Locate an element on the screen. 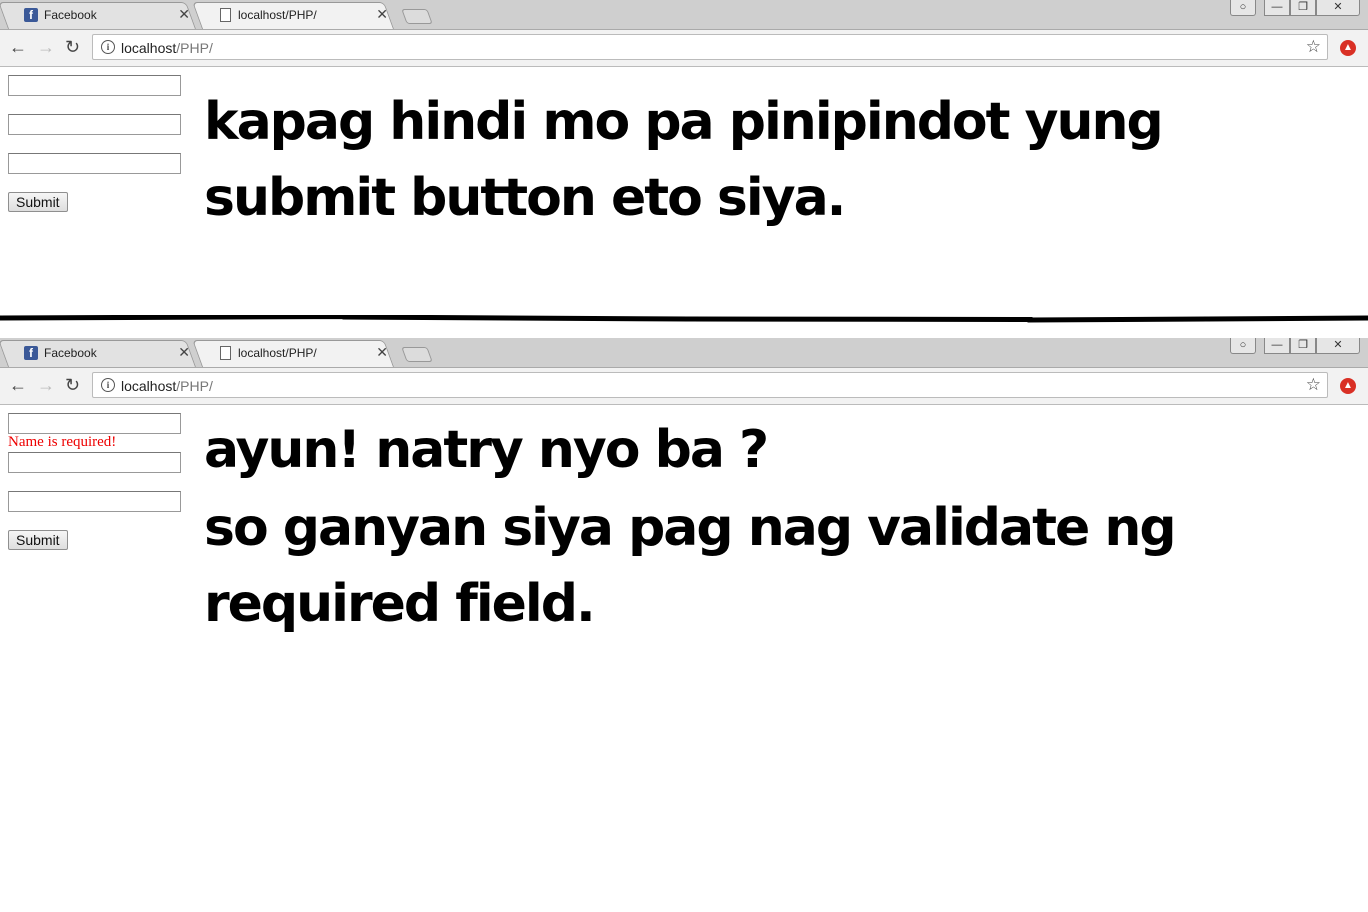 The image size is (1368, 912). divider-line is located at coordinates (684, 319).